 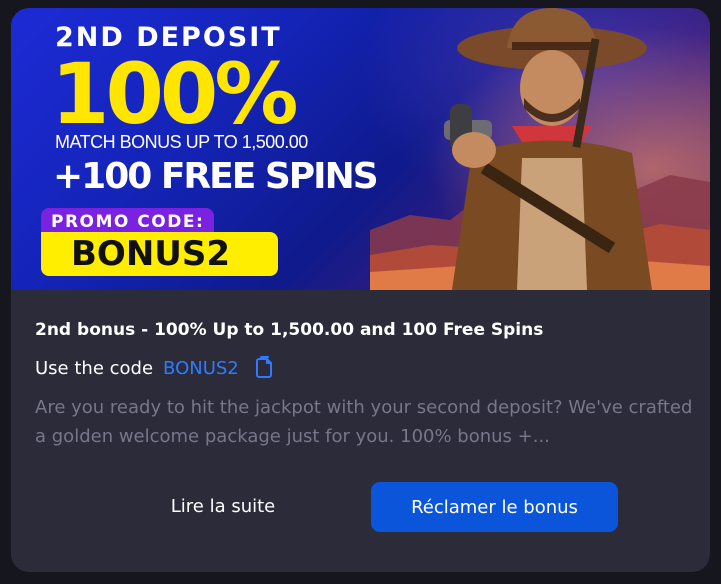 What do you see at coordinates (155, 368) in the screenshot?
I see `promo-code-line: Use the code BONUS2` at bounding box center [155, 368].